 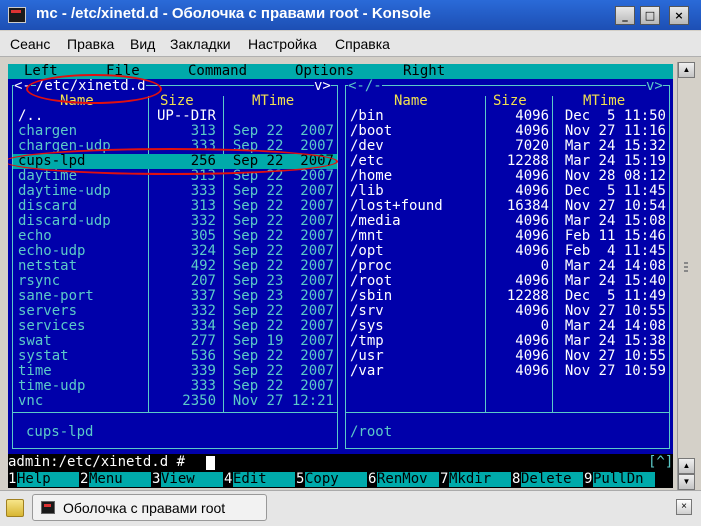 I want to click on right-row-date: Dec 5 11:45, so click(x=615, y=191).